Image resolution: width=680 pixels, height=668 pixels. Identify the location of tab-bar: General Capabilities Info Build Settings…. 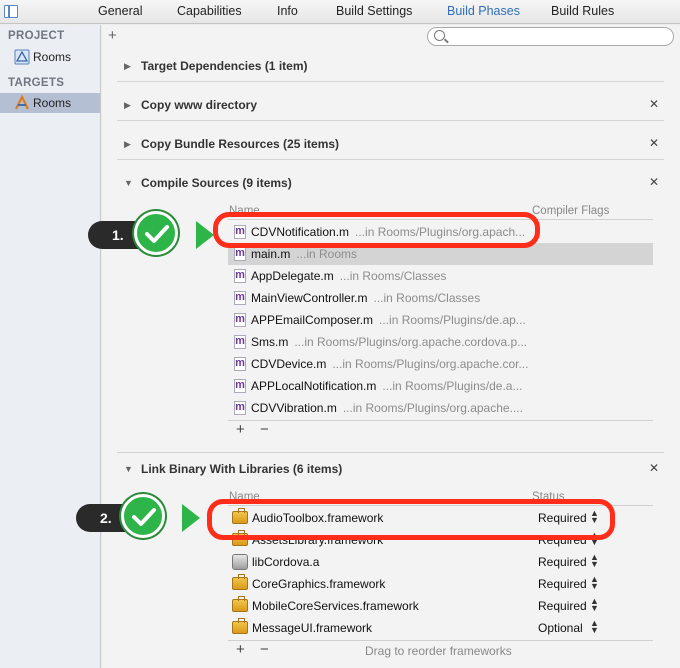
(340, 12).